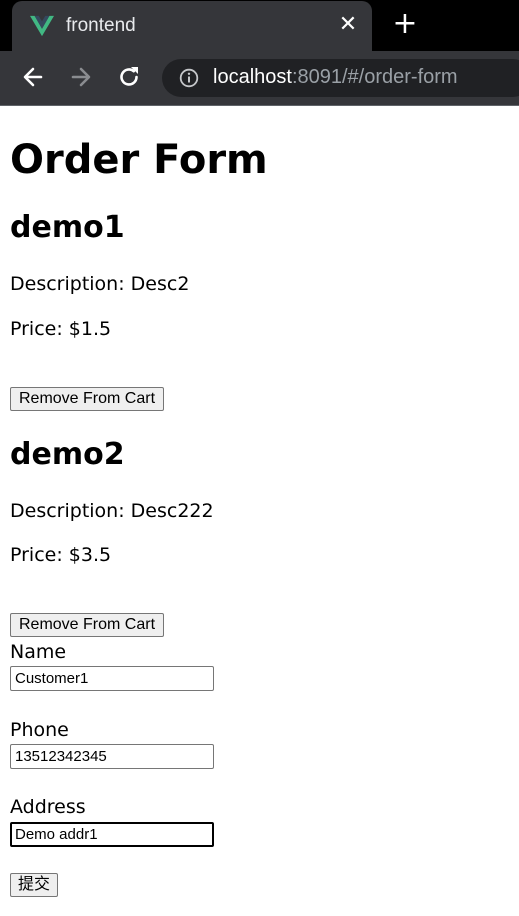 This screenshot has width=519, height=916. What do you see at coordinates (348, 25) in the screenshot?
I see `close-tab-icon: ✕` at bounding box center [348, 25].